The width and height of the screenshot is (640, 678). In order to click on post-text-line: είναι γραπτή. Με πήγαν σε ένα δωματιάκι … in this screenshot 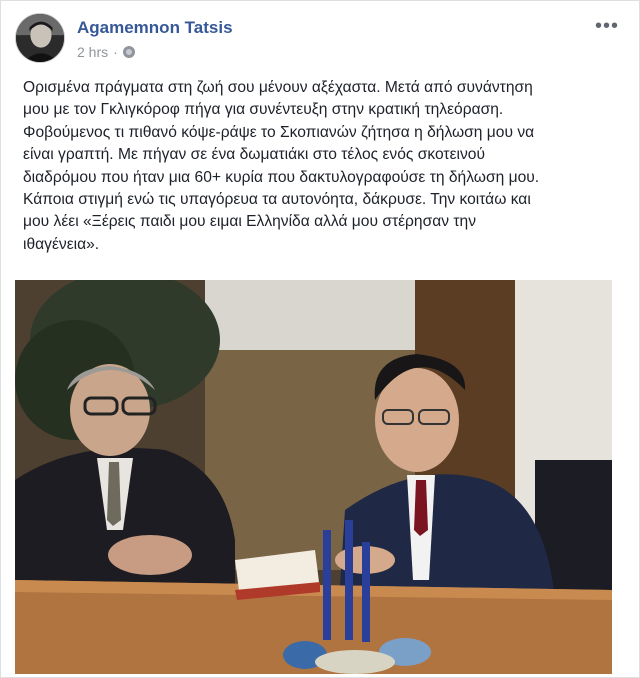, I will do `click(254, 155)`.